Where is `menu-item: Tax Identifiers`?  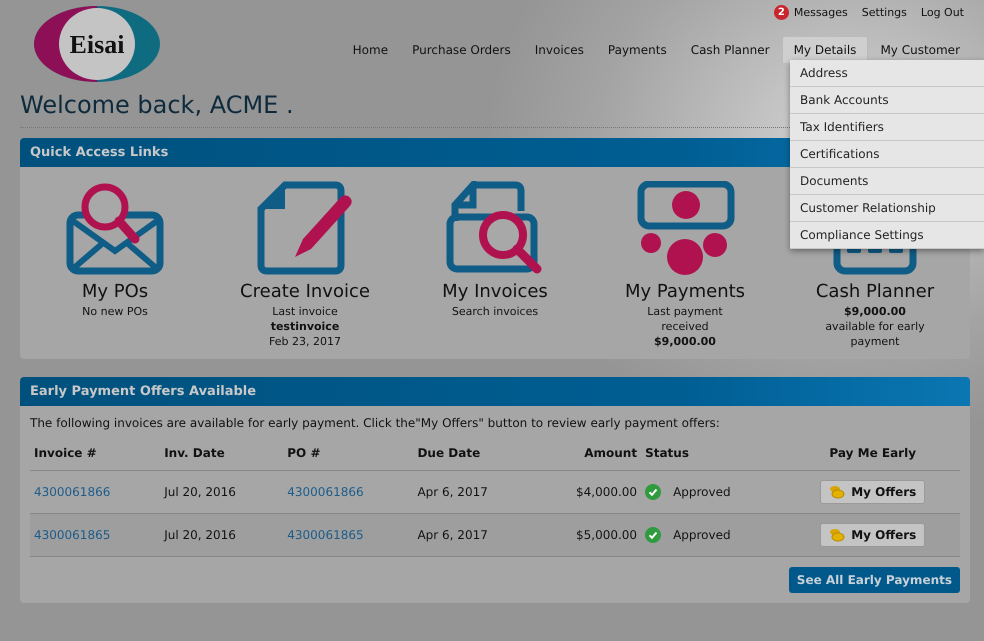 menu-item: Tax Identifiers is located at coordinates (887, 127).